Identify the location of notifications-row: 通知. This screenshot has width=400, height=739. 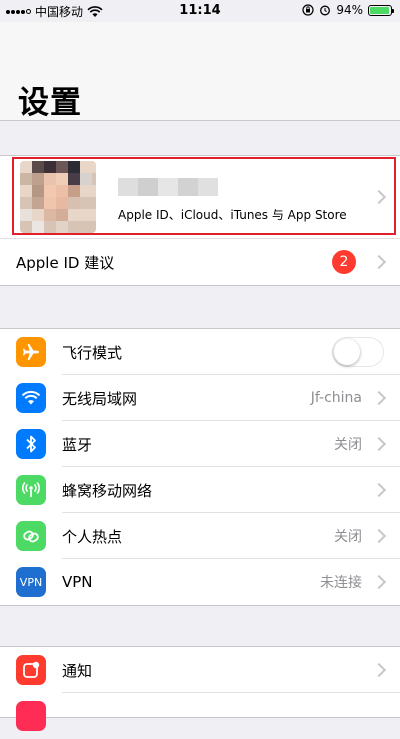
(200, 670).